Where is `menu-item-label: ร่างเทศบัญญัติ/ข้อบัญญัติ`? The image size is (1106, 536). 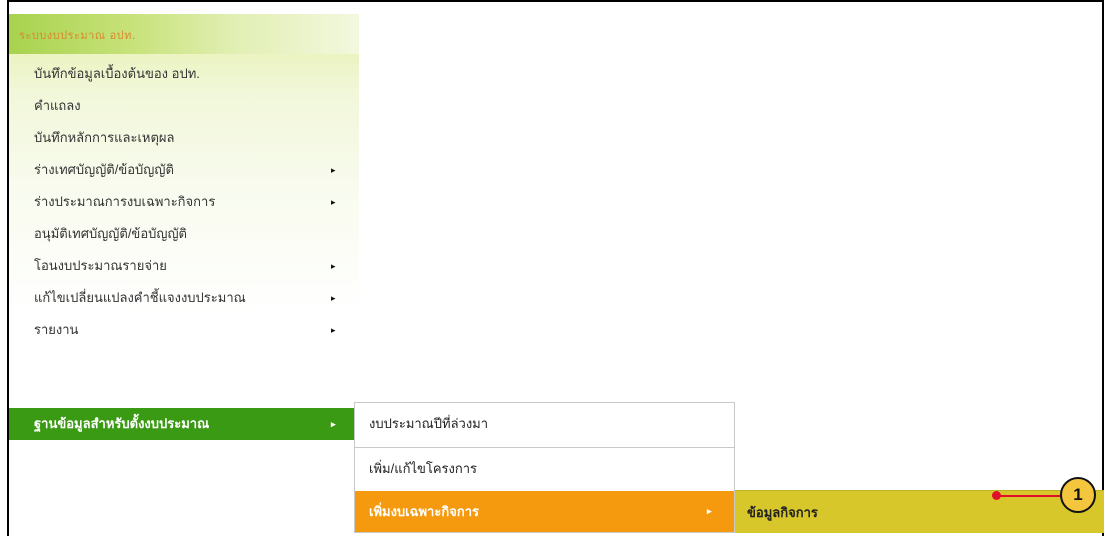 menu-item-label: ร่างเทศบัญญัติ/ข้อบัญญัติ is located at coordinates (104, 169).